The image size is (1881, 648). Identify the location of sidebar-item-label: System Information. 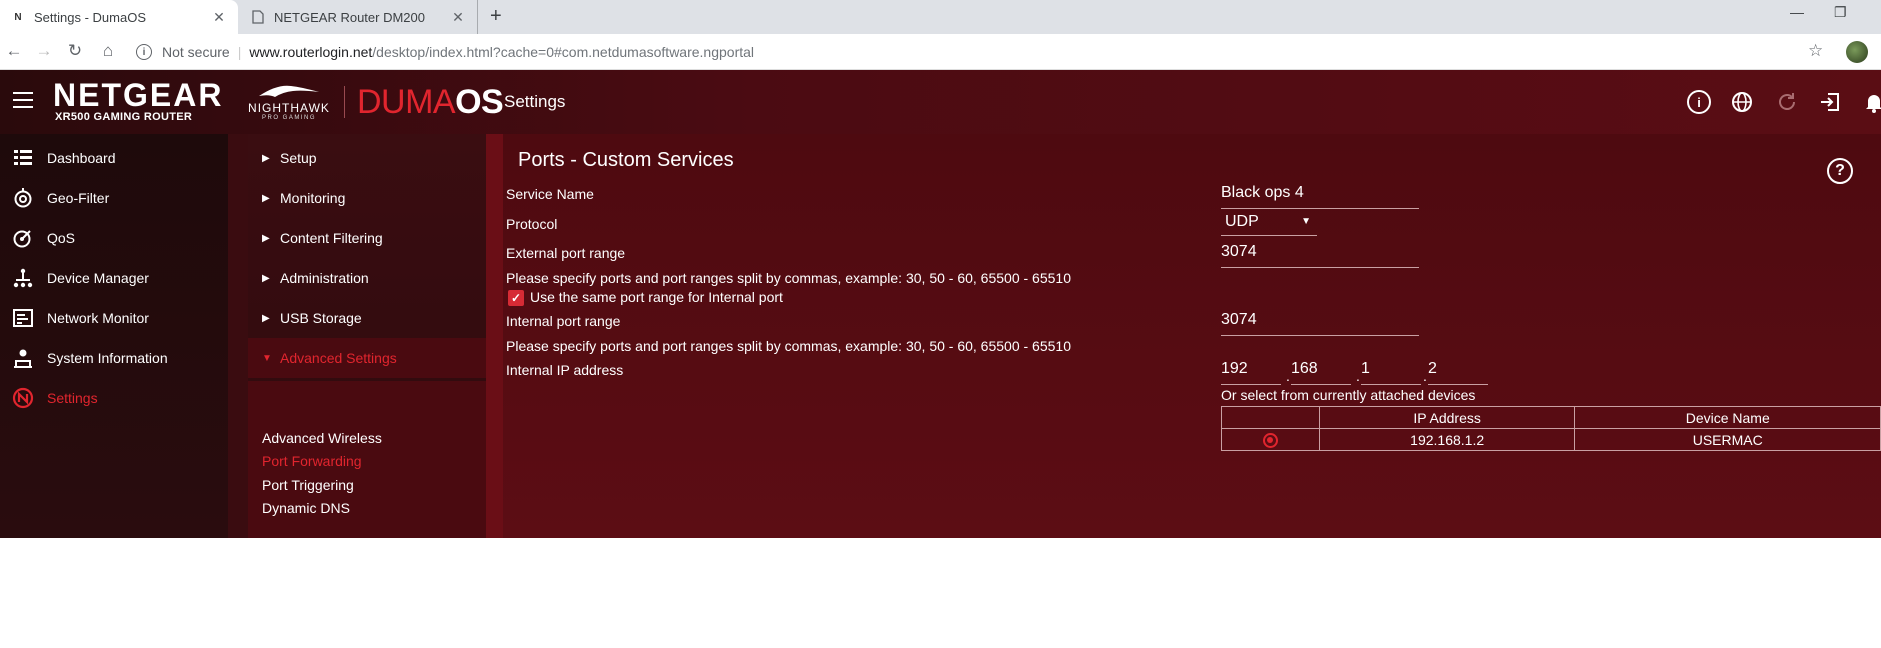
(107, 358).